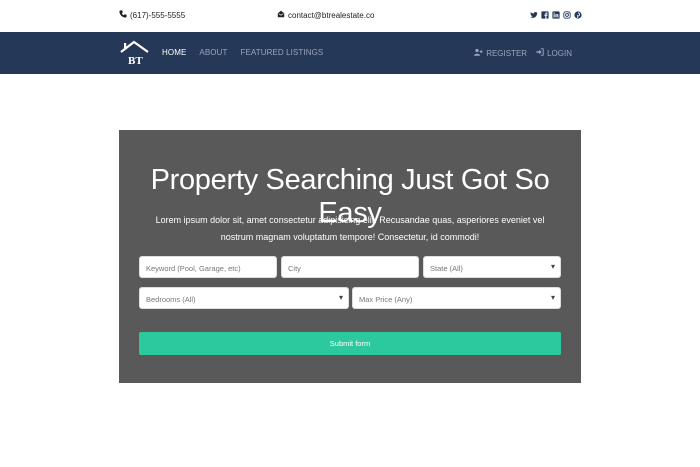  Describe the element at coordinates (446, 268) in the screenshot. I see `state-selected-value: State (All)` at that location.